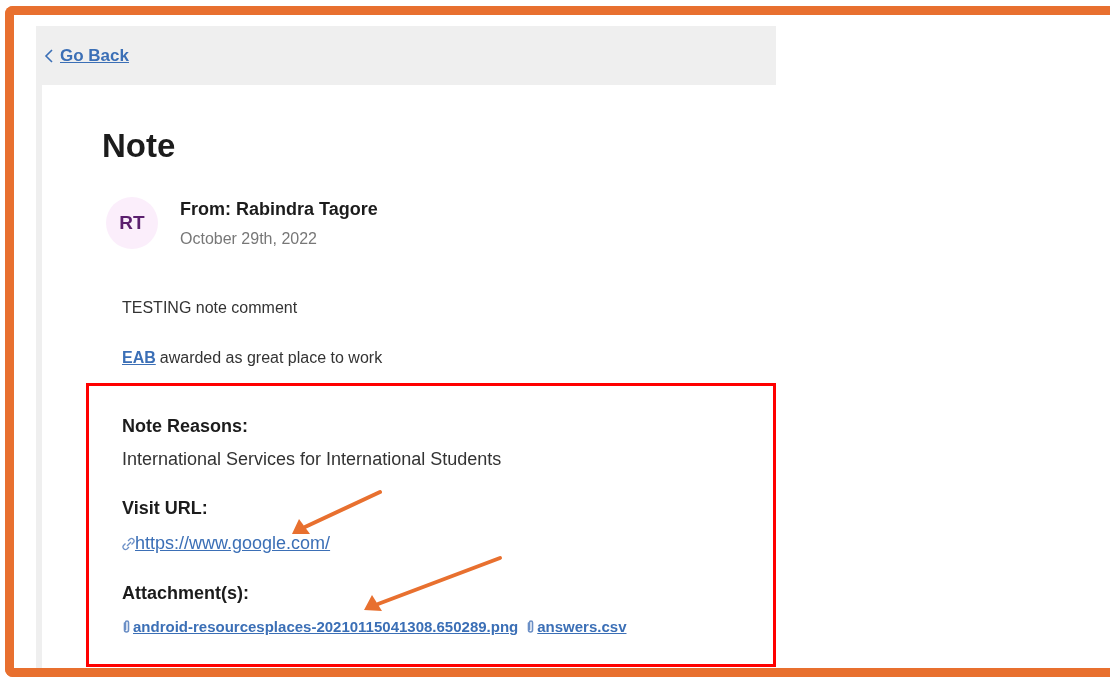 This screenshot has width=1110, height=680. I want to click on note-title: Note, so click(139, 146).